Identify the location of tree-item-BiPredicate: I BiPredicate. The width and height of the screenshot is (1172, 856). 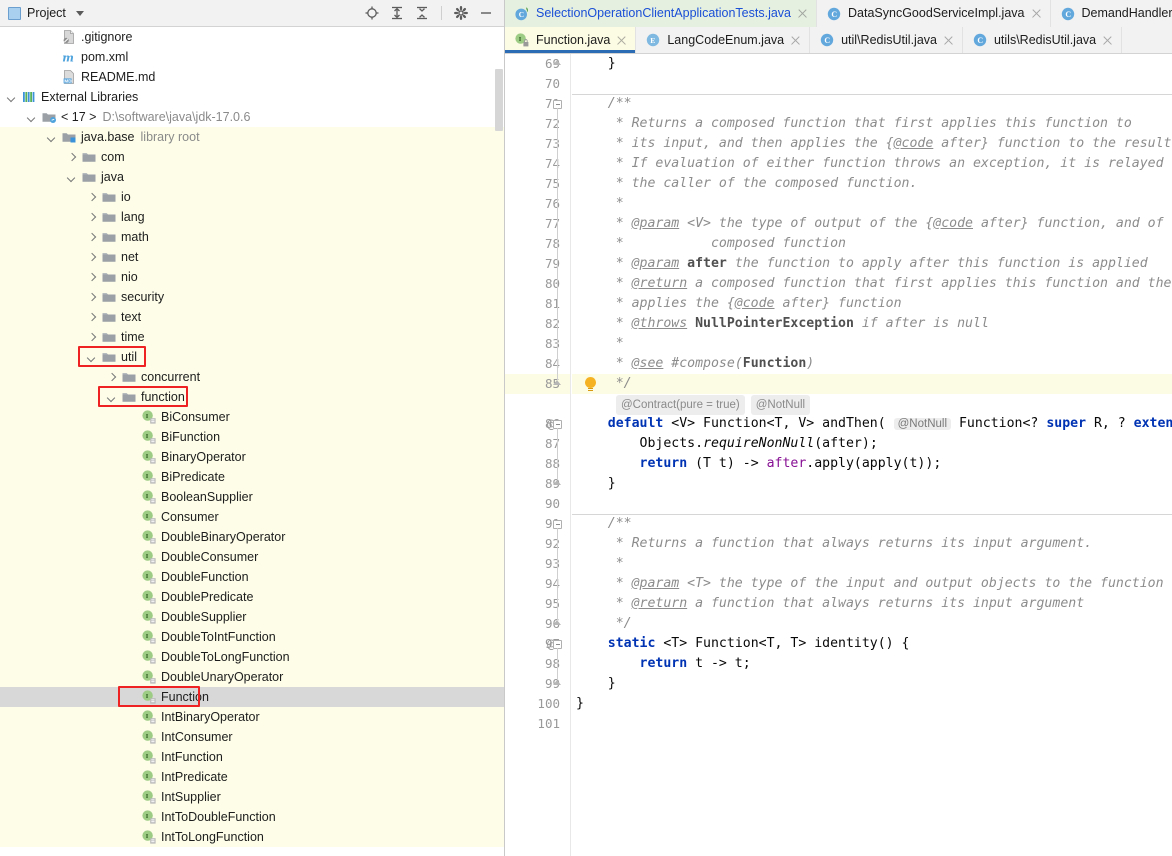
(252, 477).